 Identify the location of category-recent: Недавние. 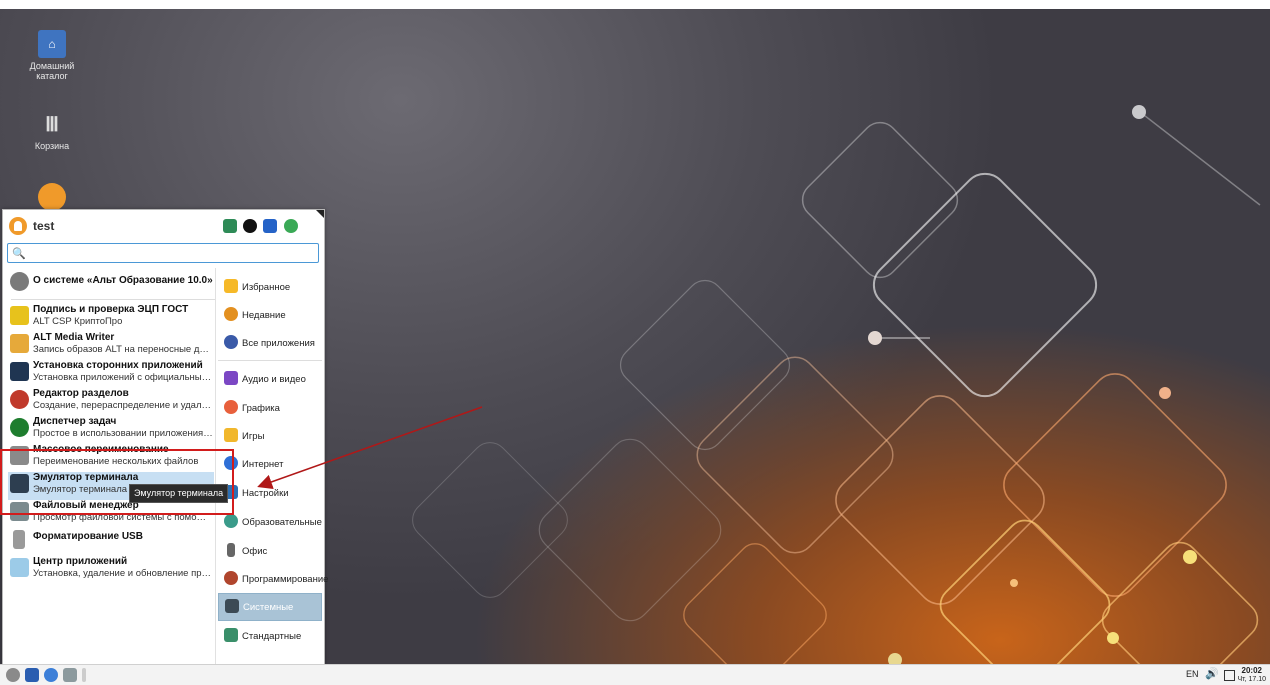
(270, 315).